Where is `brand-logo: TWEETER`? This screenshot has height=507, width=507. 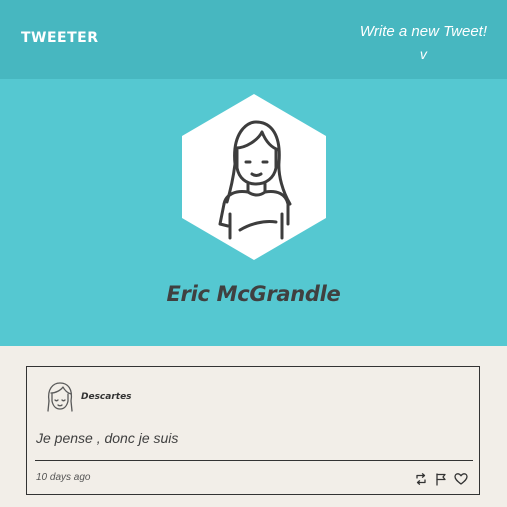
brand-logo: TWEETER is located at coordinates (60, 38).